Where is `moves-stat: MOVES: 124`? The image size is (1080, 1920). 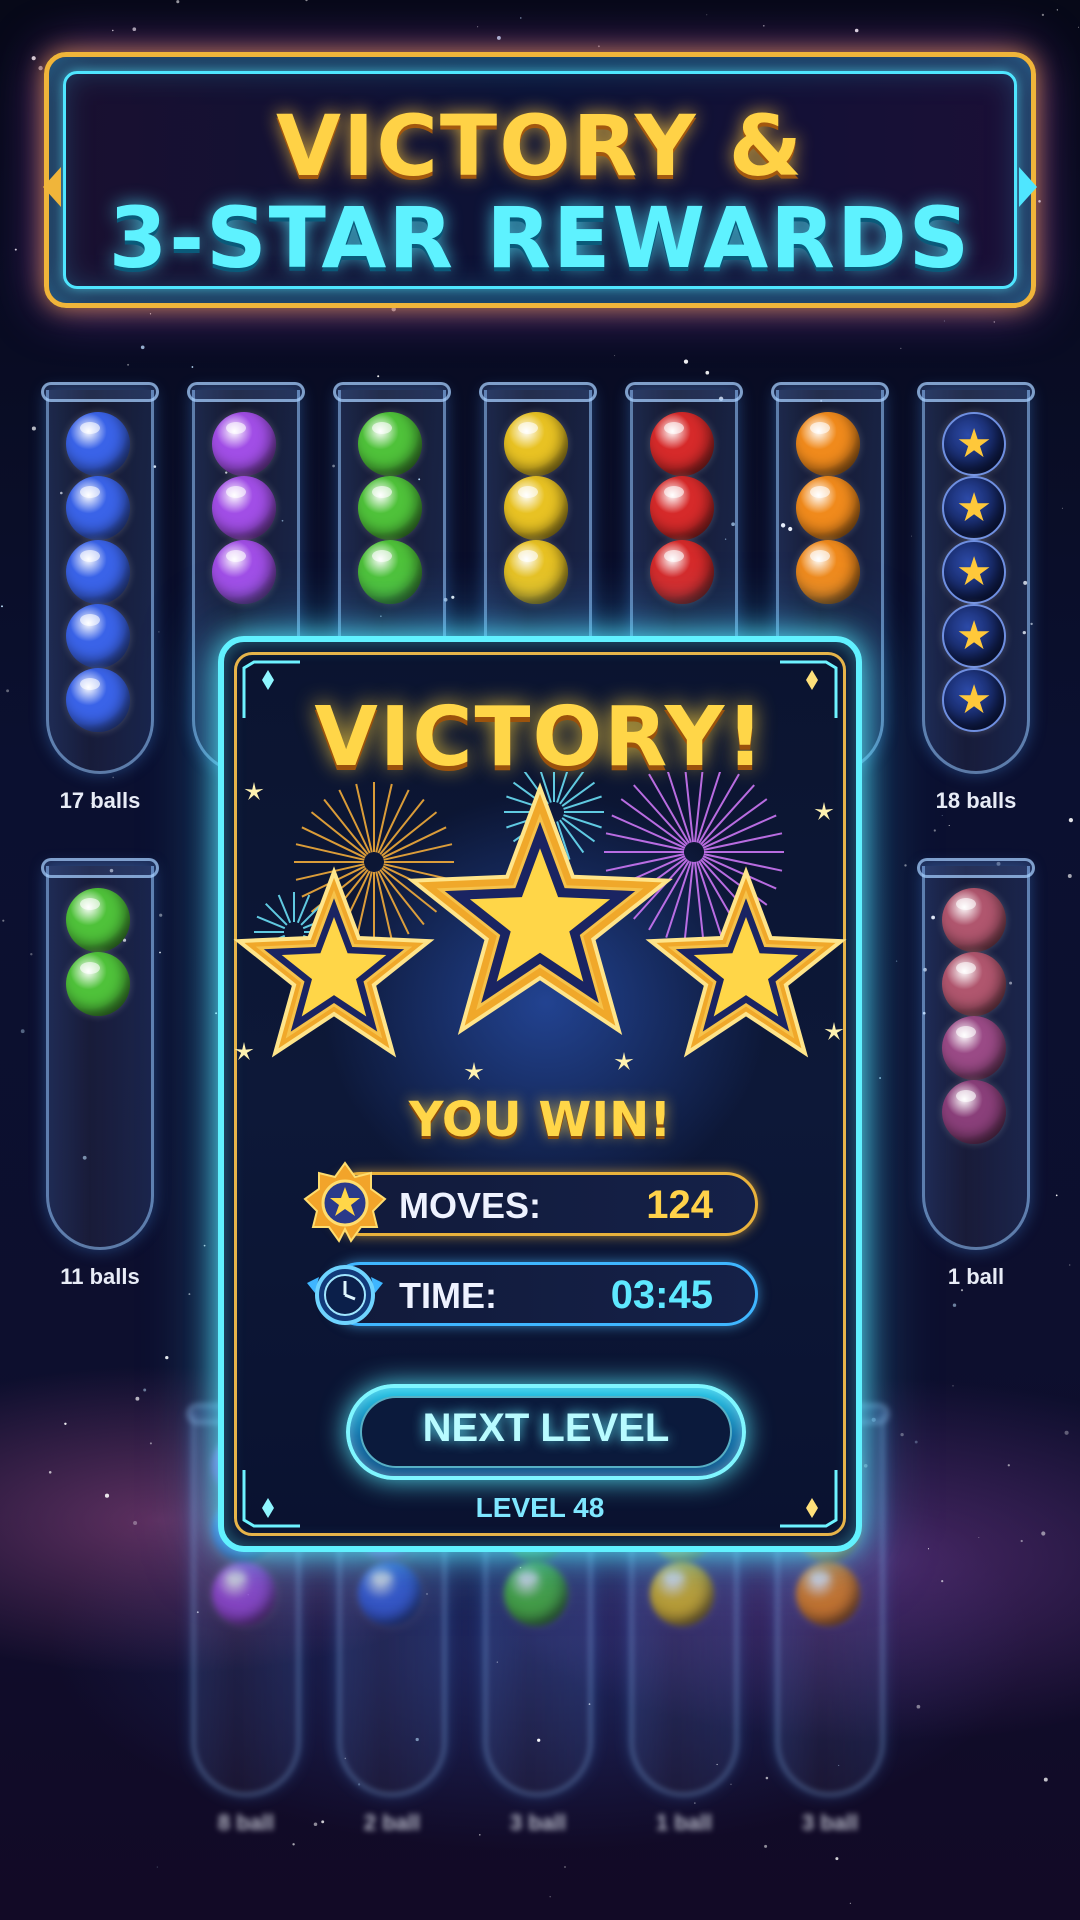
moves-stat: MOVES: 124 is located at coordinates (530, 1202).